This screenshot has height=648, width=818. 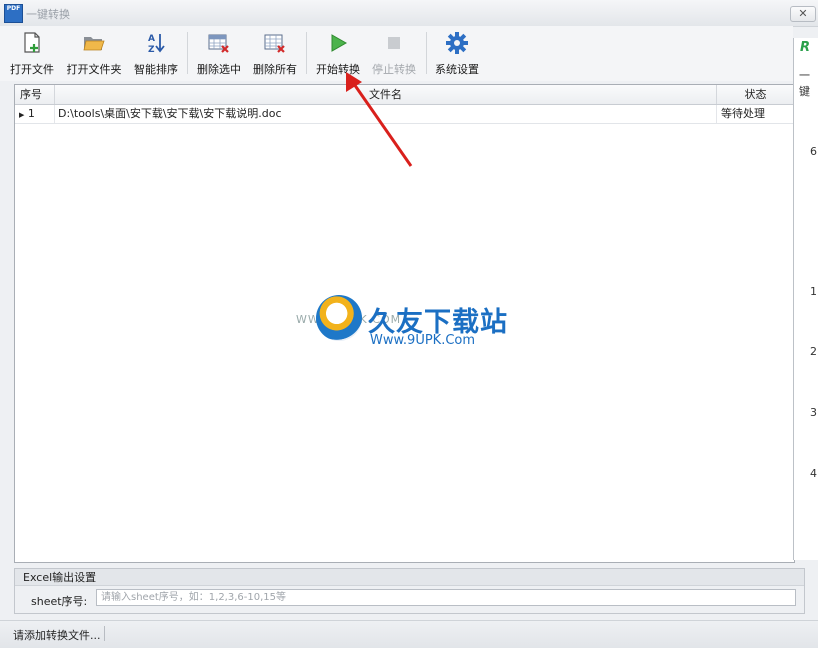 I want to click on table-row: ▶ 1 D:\tools\桌面\安下载\安下载\安下载说明.doc 等待处理, so click(x=404, y=114).